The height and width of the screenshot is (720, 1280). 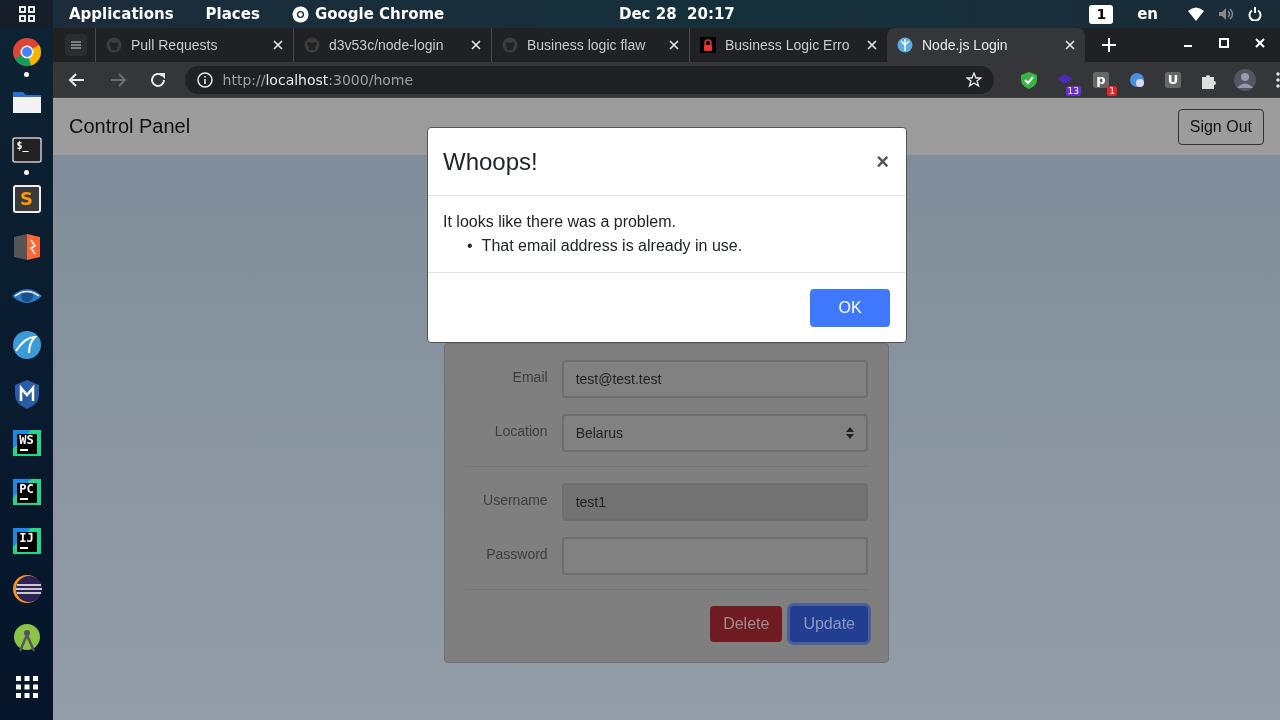 I want to click on padlock-icon, so click(x=708, y=45).